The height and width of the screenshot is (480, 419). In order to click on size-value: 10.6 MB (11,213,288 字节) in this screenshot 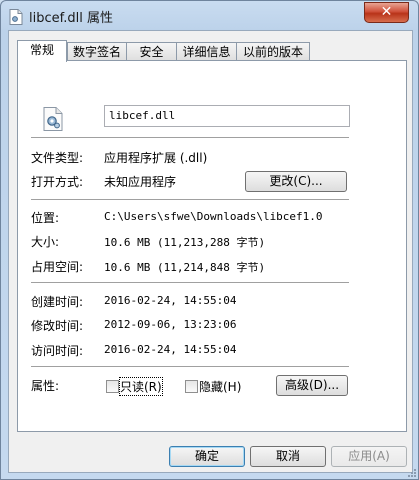, I will do `click(185, 242)`.